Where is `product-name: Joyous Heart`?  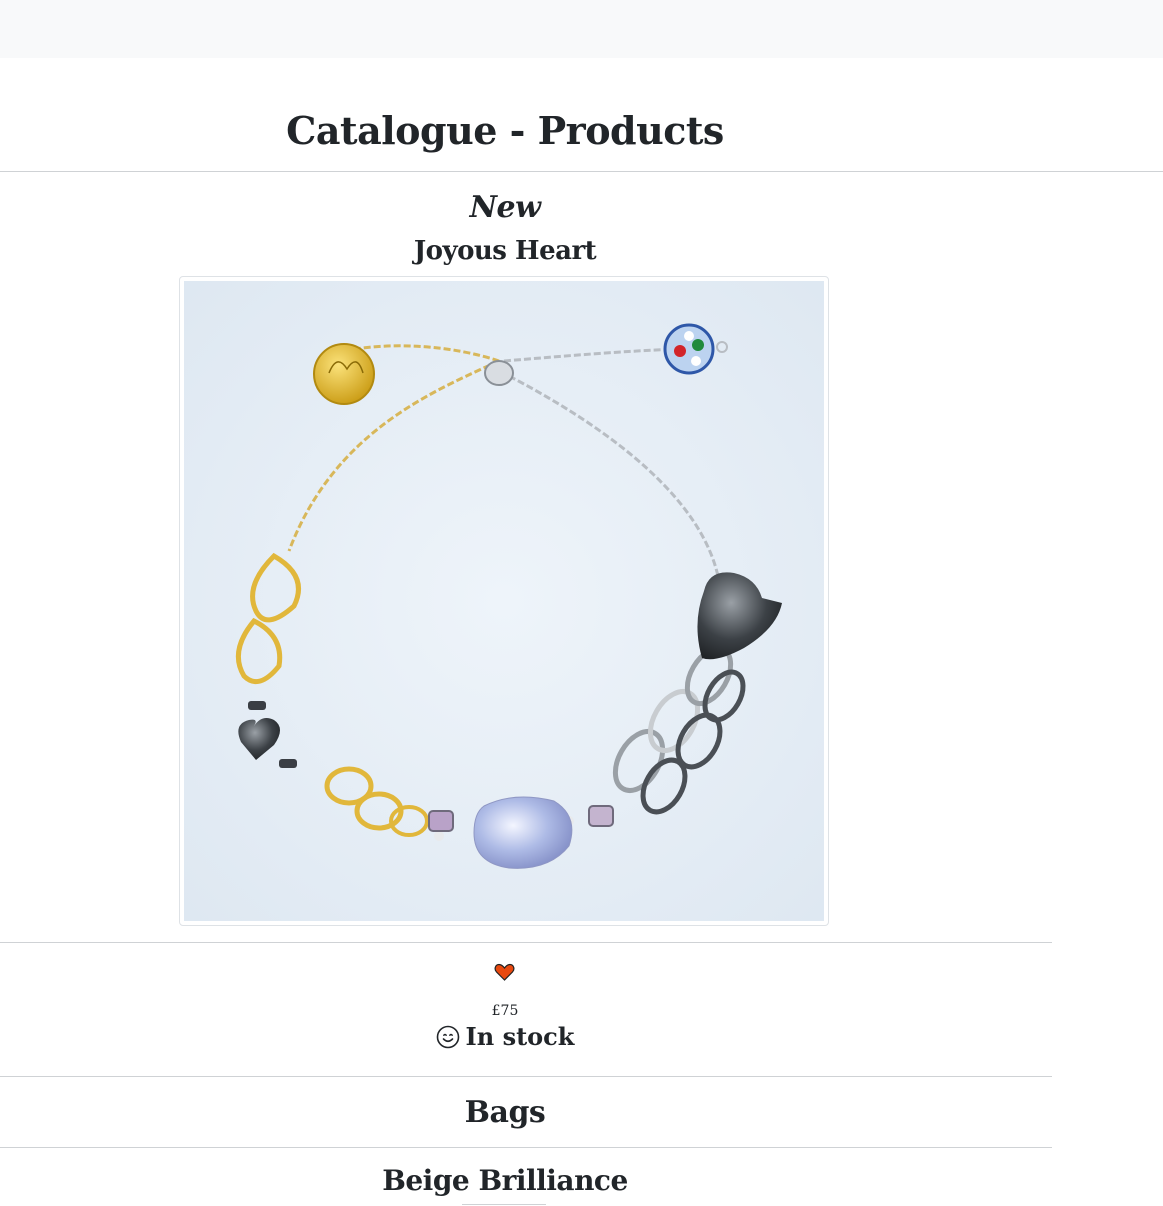
product-name: Joyous Heart is located at coordinates (505, 251).